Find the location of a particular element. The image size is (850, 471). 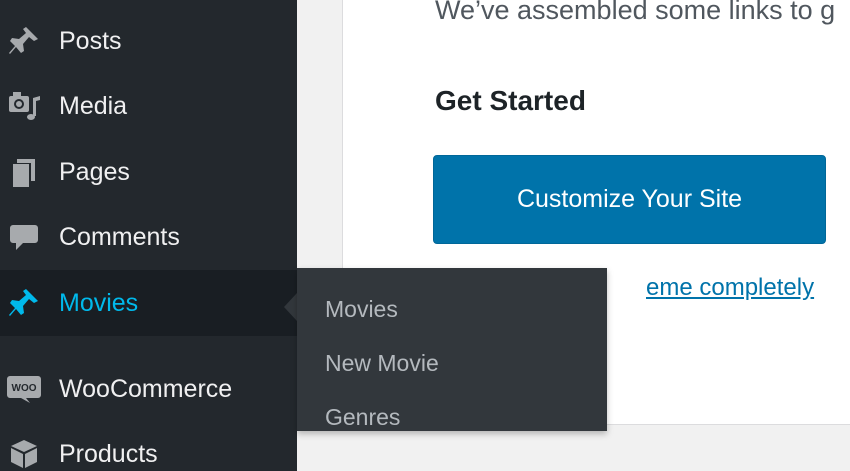

submenu-item-genres: Genres is located at coordinates (362, 417).